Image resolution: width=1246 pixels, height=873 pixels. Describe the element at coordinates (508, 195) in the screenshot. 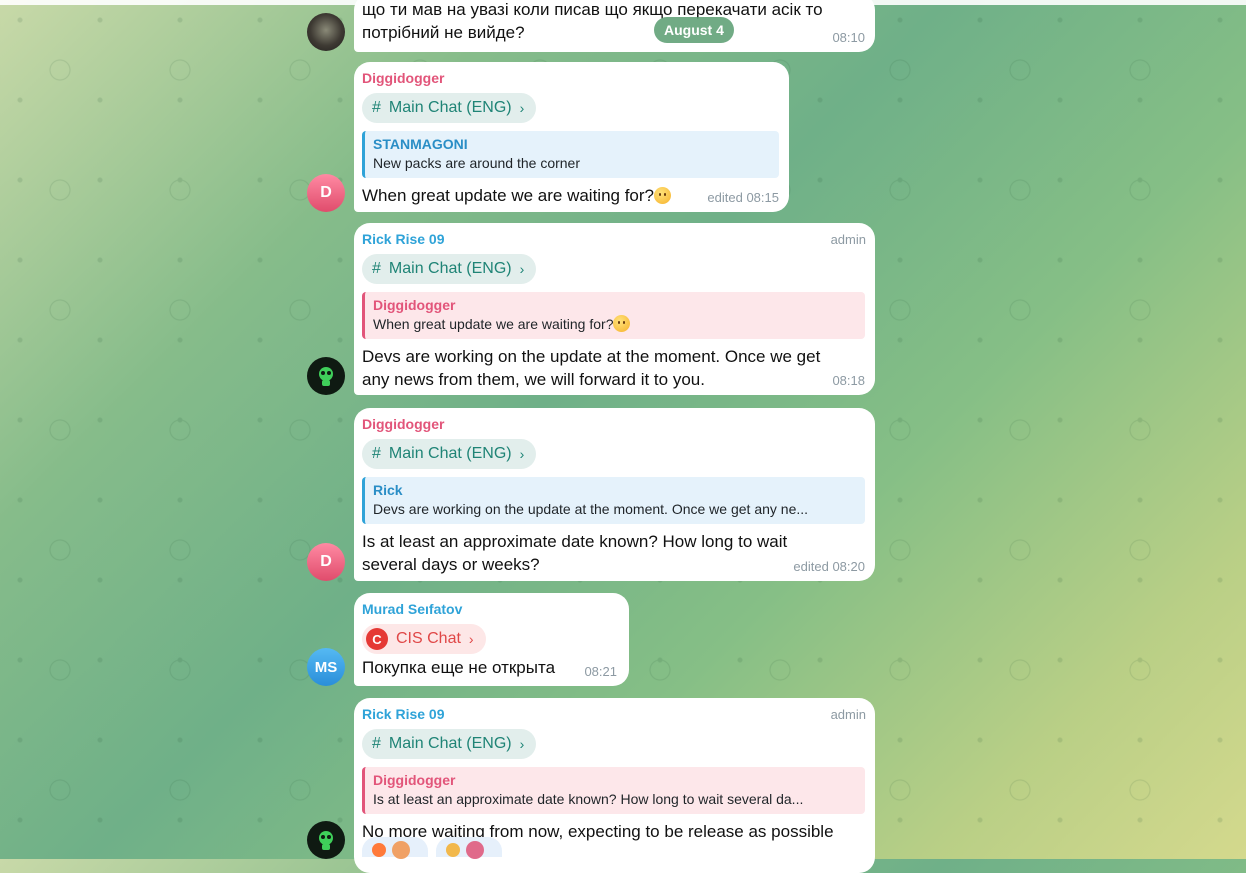

I see `message-text-content: When great update we are waiting for?` at that location.